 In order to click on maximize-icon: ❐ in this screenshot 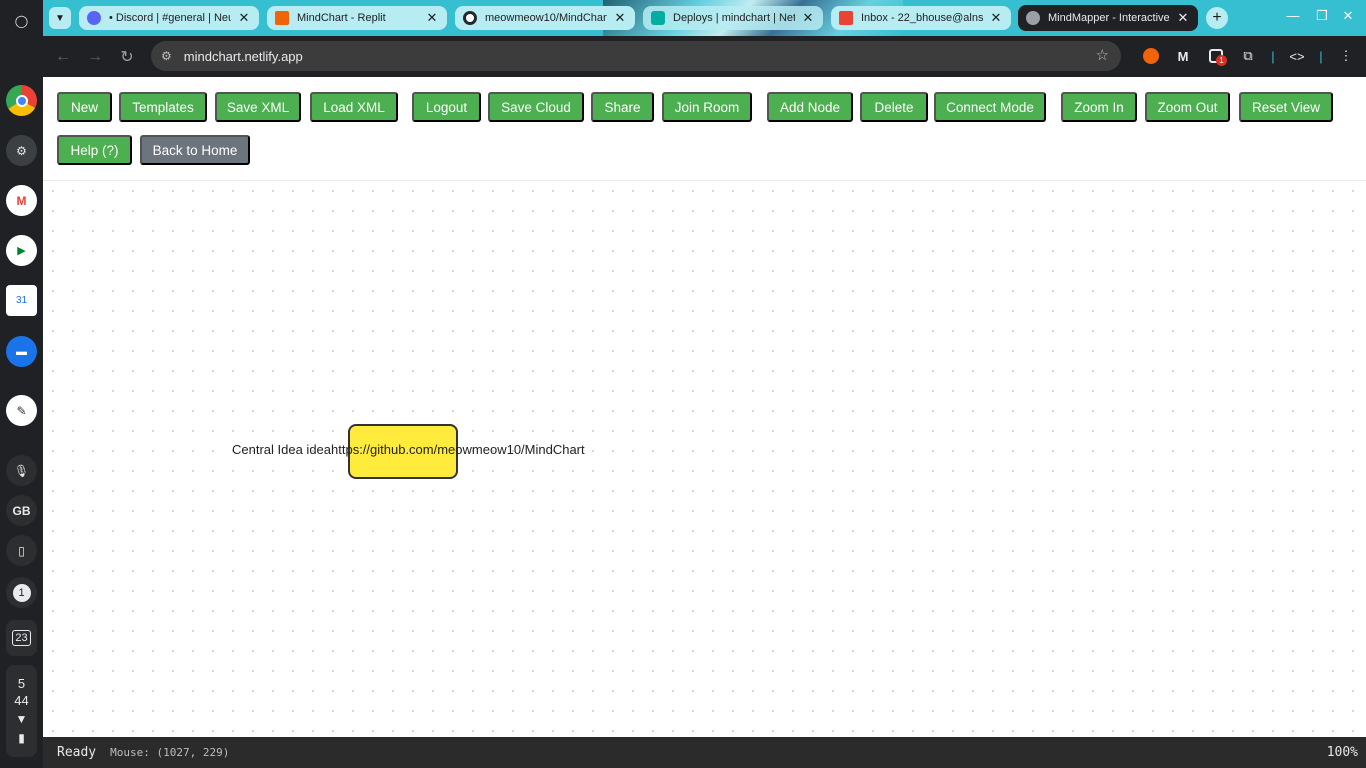, I will do `click(1322, 15)`.